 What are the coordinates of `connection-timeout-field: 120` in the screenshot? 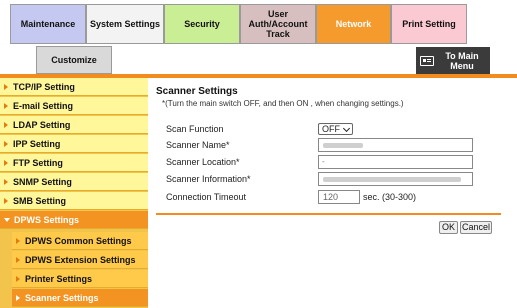 It's located at (339, 197).